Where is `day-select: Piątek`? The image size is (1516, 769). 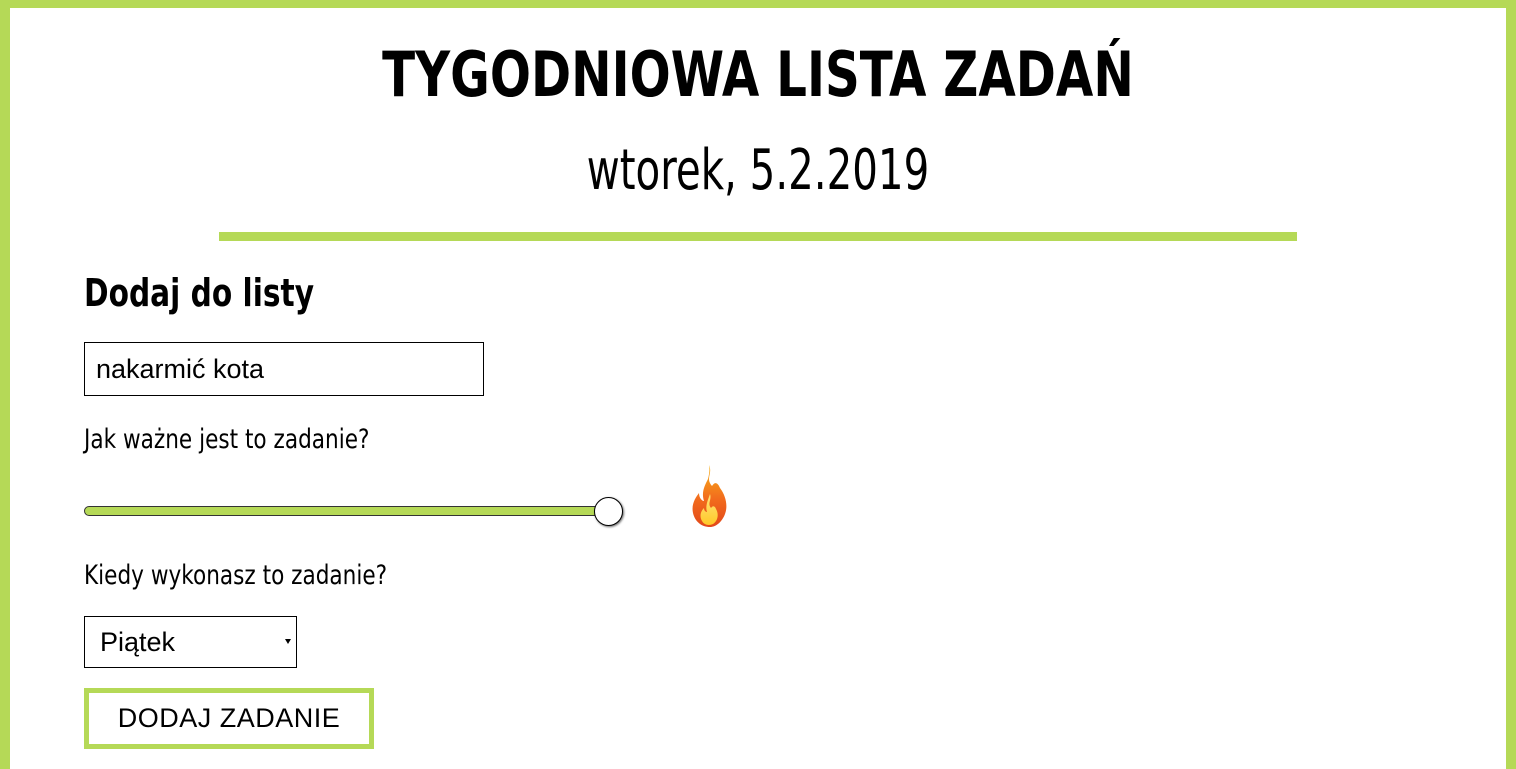 day-select: Piątek is located at coordinates (190, 642).